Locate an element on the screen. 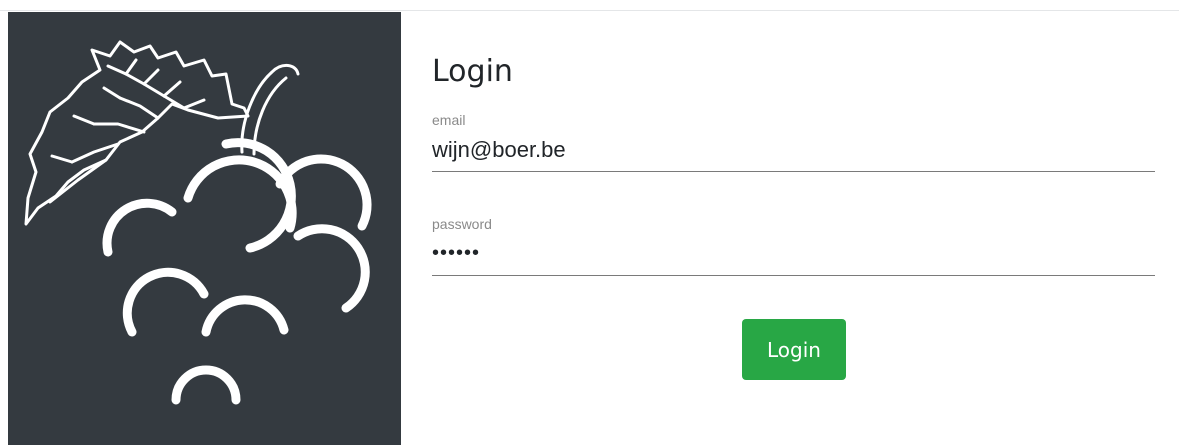  page-title: Login is located at coordinates (472, 71).